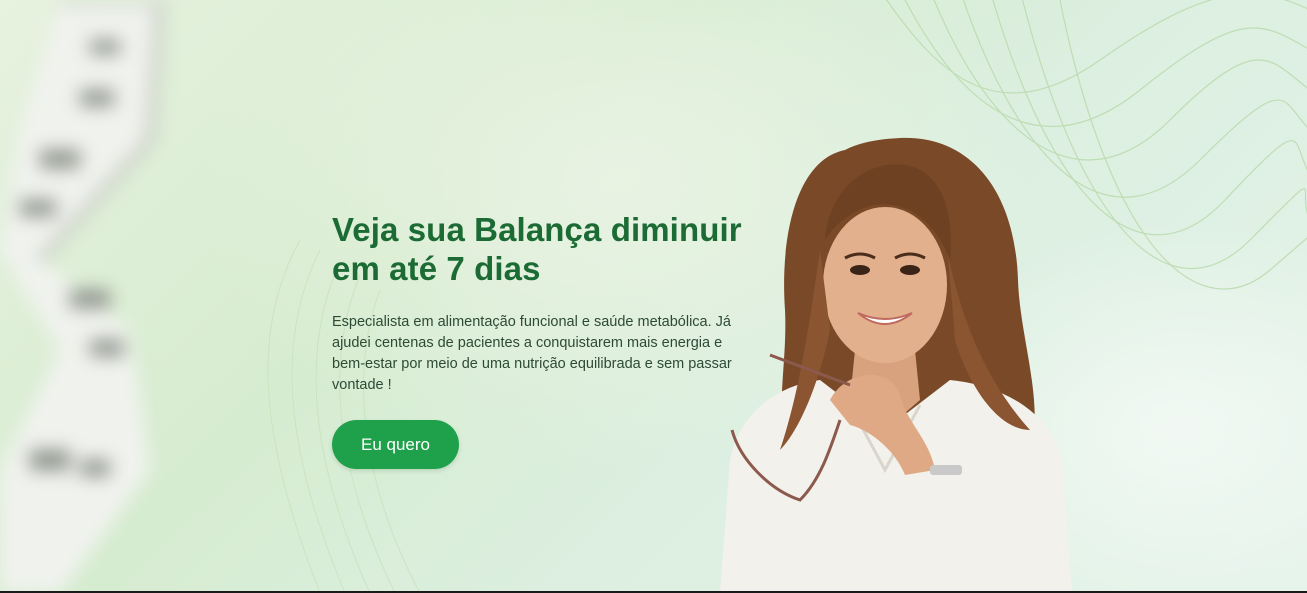 This screenshot has width=1307, height=593. What do you see at coordinates (395, 444) in the screenshot?
I see `eu-quero-button: Eu quero` at bounding box center [395, 444].